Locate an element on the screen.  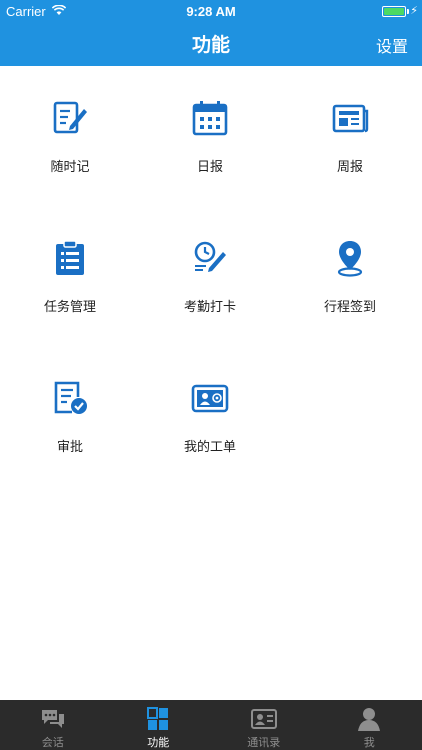
status-time: 9:28 AM is located at coordinates (211, 11).